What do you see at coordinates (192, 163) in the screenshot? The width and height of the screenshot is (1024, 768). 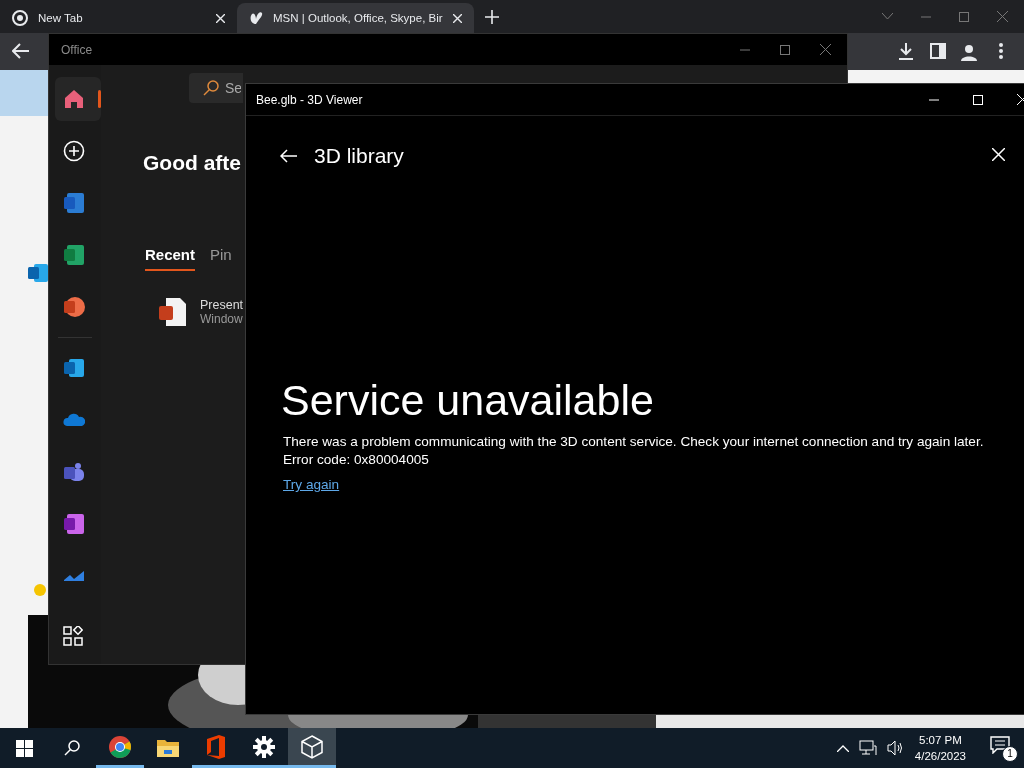 I see `greeting: Good afte` at bounding box center [192, 163].